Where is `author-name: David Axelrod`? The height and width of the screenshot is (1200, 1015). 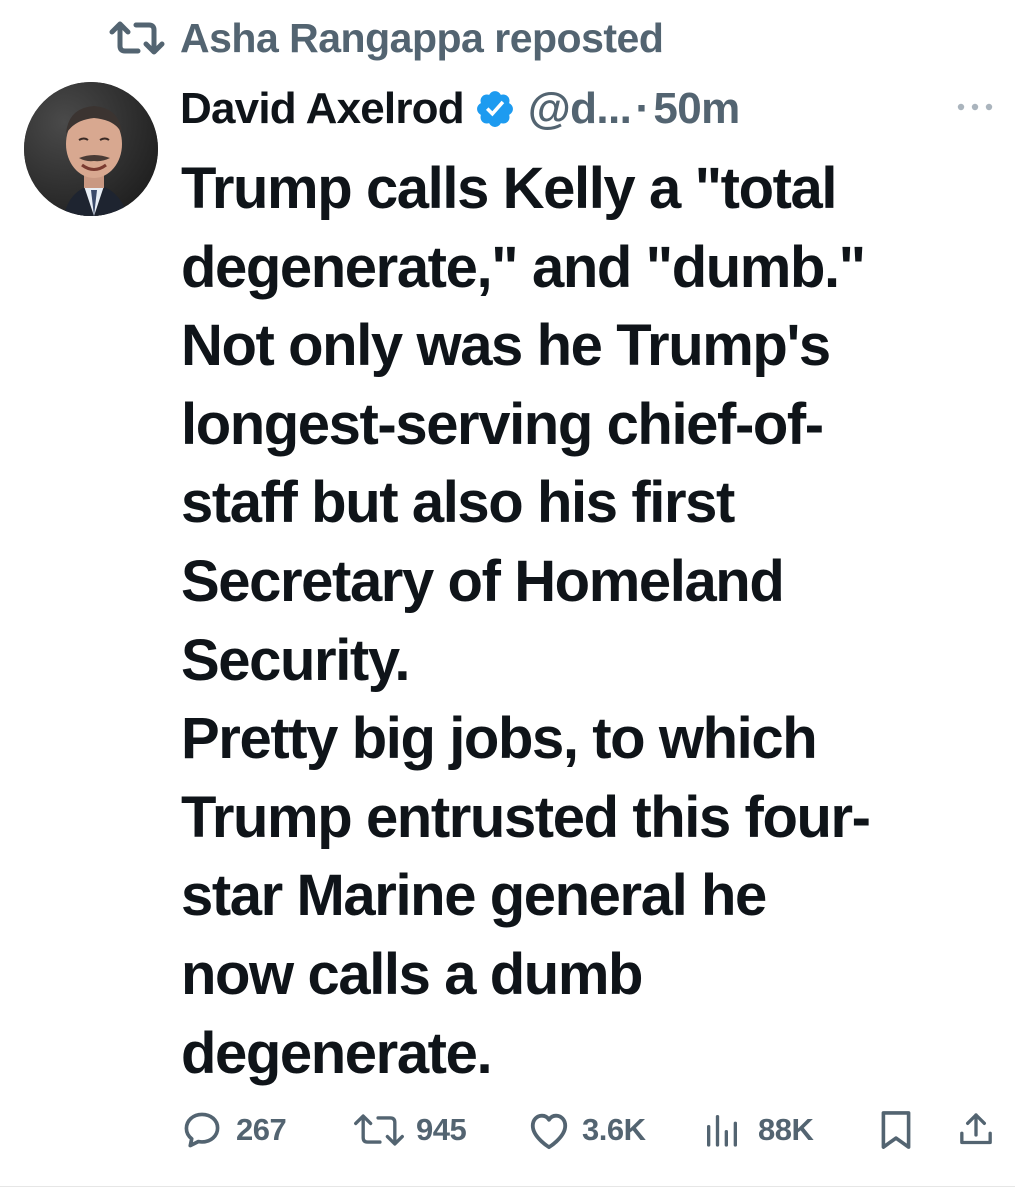
author-name: David Axelrod is located at coordinates (322, 109).